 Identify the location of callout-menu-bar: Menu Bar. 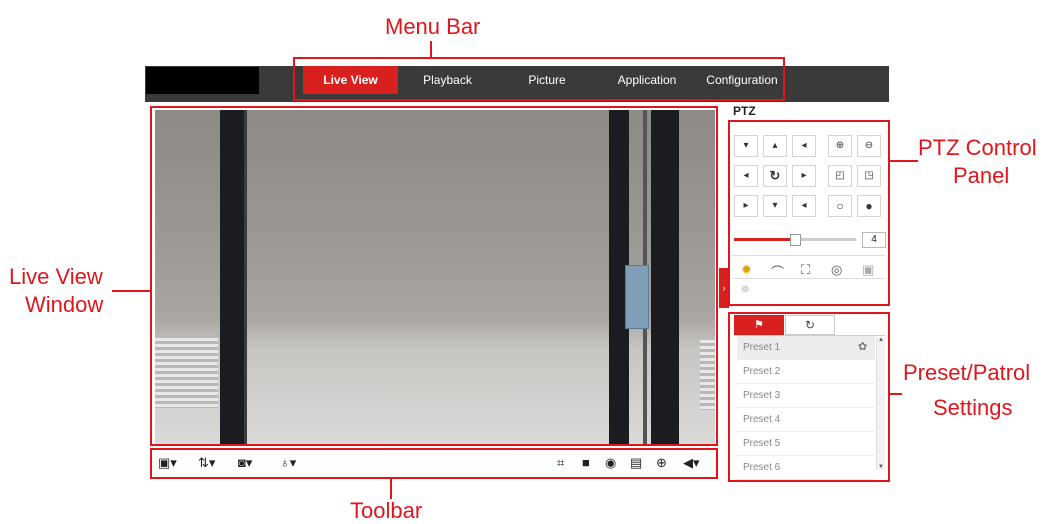
(433, 26).